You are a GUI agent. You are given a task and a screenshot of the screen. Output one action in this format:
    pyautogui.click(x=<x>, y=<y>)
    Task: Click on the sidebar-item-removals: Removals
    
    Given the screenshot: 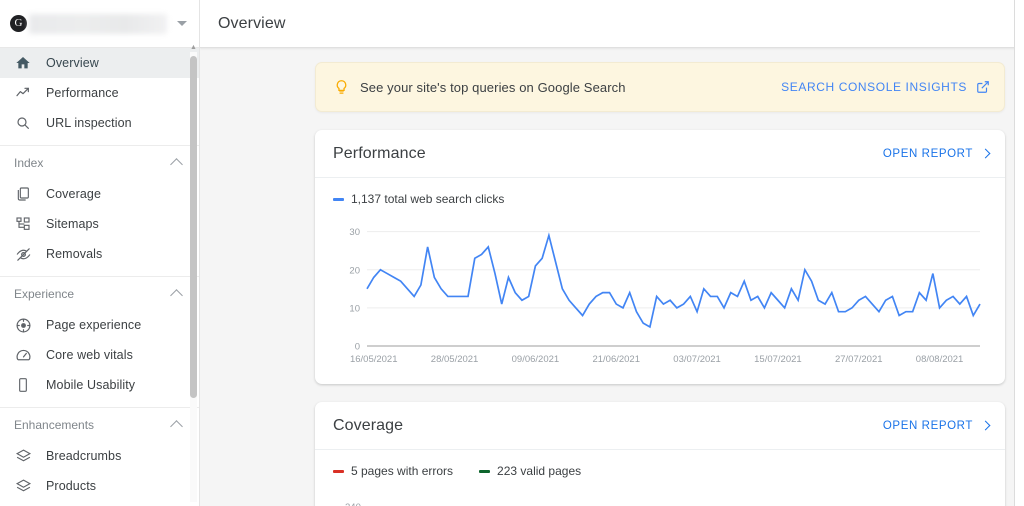 What is the action you would take?
    pyautogui.click(x=99, y=254)
    